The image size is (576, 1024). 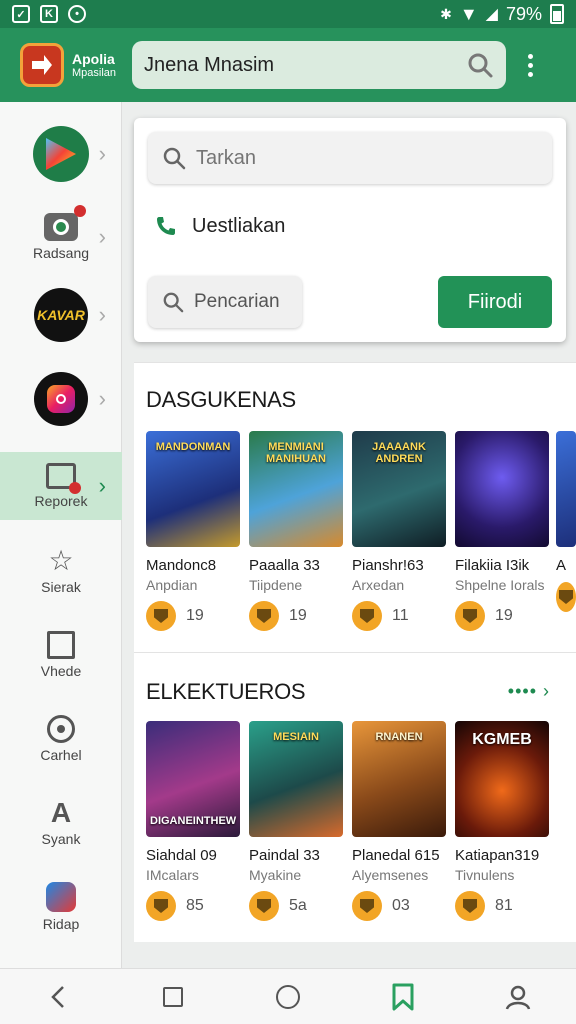 What do you see at coordinates (366, 158) in the screenshot?
I see `search-card-input` at bounding box center [366, 158].